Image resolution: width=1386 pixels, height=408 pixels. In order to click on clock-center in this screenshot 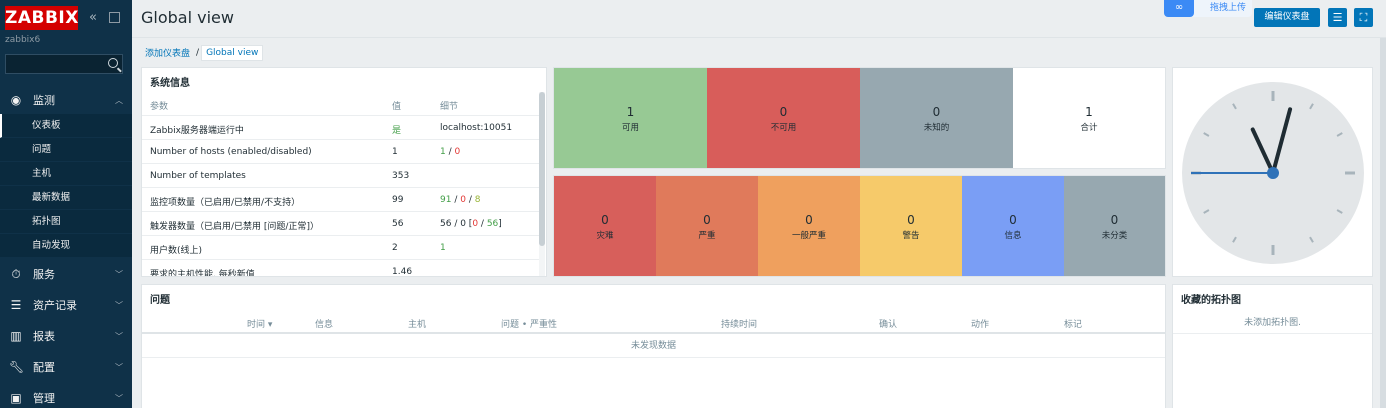, I will do `click(1273, 173)`.